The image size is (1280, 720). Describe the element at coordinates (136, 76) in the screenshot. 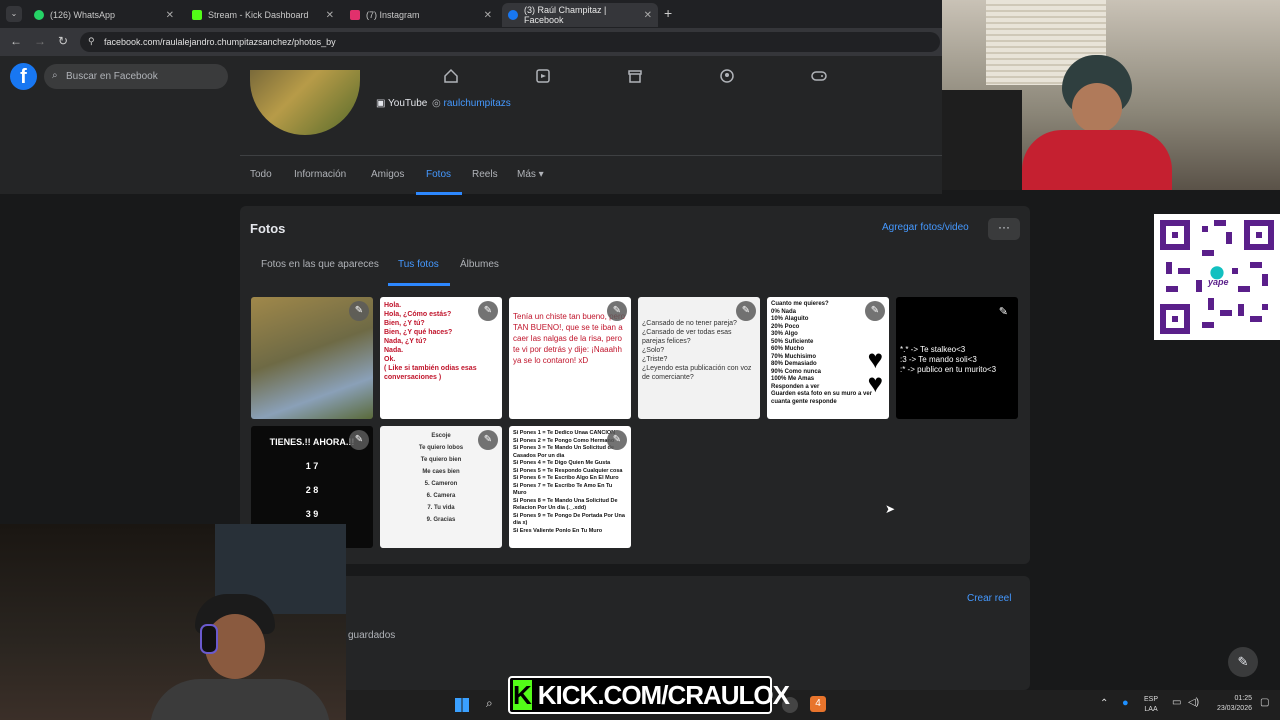

I see `facebook-search-input: ⌕ Buscar en Facebook` at that location.